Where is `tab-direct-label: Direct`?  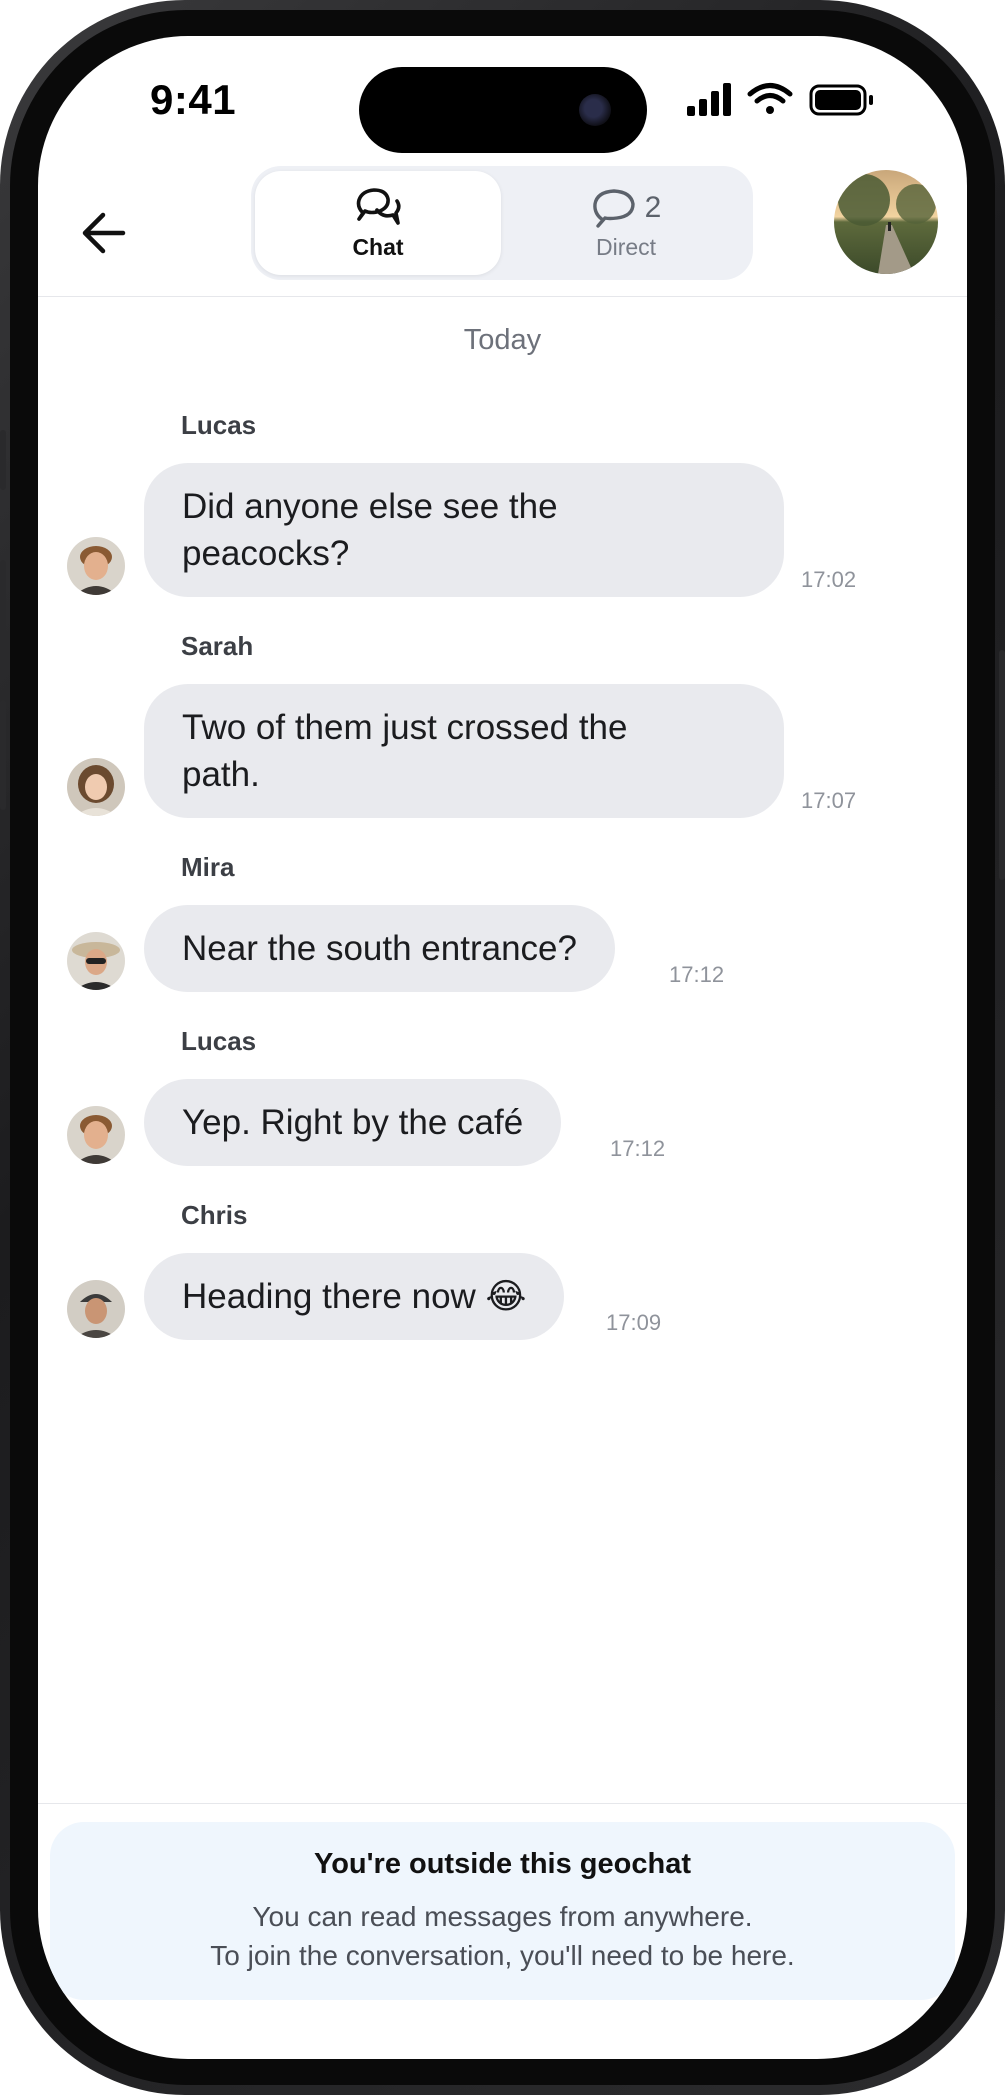 tab-direct-label: Direct is located at coordinates (626, 246).